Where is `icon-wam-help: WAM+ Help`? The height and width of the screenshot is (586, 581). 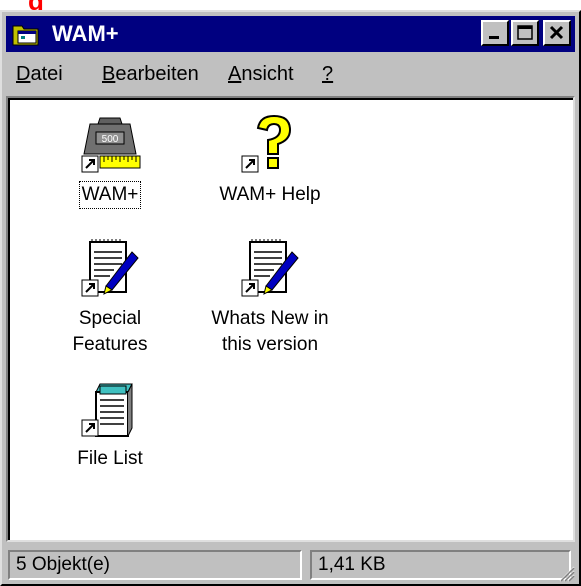 icon-wam-help: WAM+ Help is located at coordinates (270, 161).